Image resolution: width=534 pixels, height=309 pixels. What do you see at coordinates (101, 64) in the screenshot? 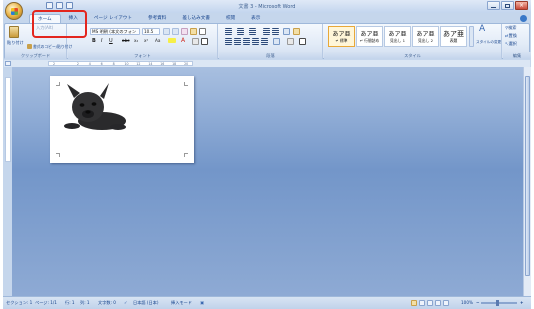
I see `ruler-tick-label: 6` at bounding box center [101, 64].